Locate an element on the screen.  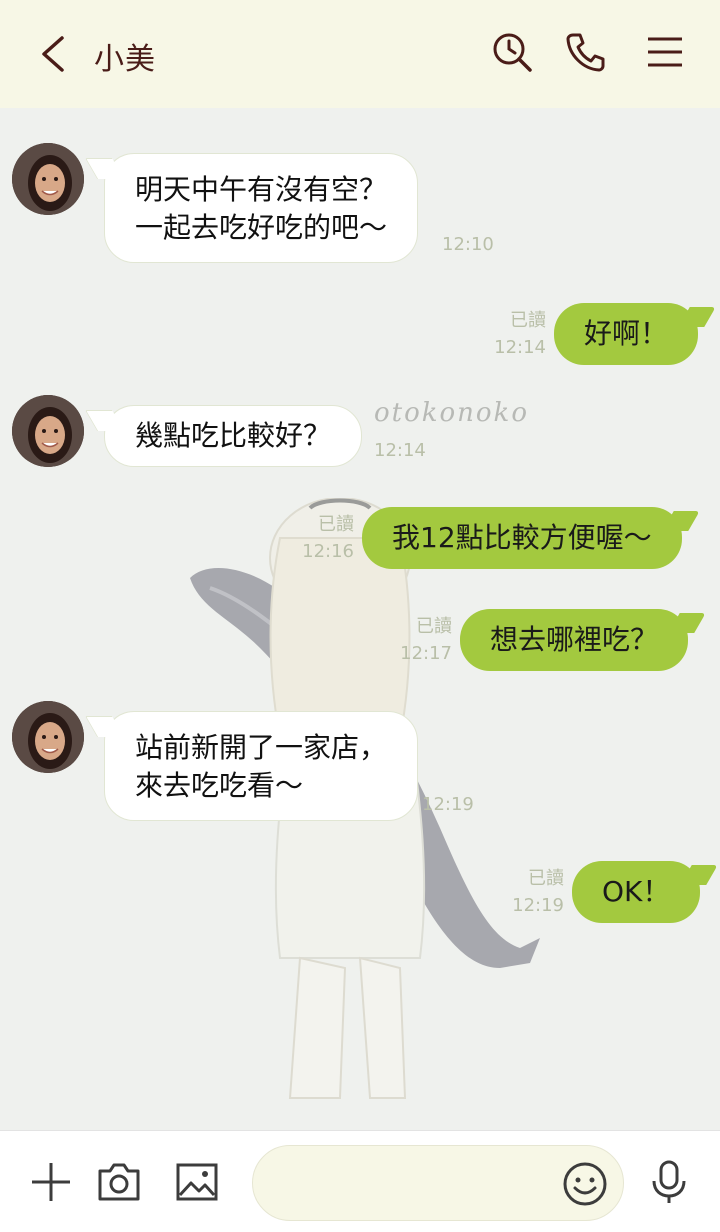
message-text-line: OK！ is located at coordinates (636, 891).